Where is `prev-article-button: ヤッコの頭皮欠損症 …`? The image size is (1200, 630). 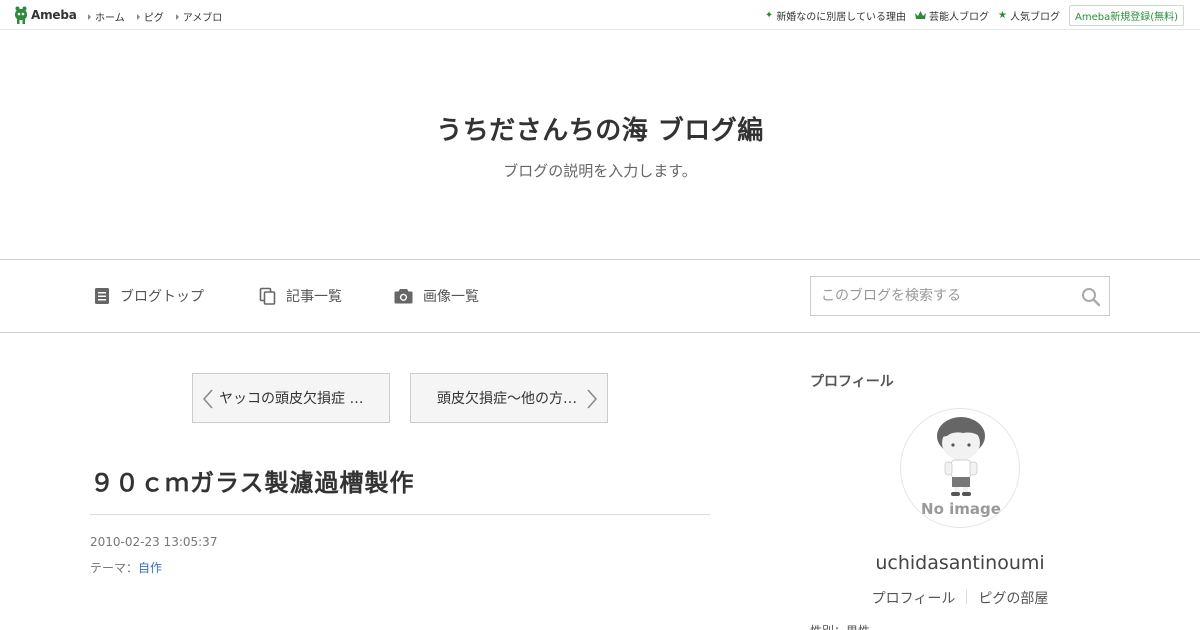 prev-article-button: ヤッコの頭皮欠損症 … is located at coordinates (291, 398).